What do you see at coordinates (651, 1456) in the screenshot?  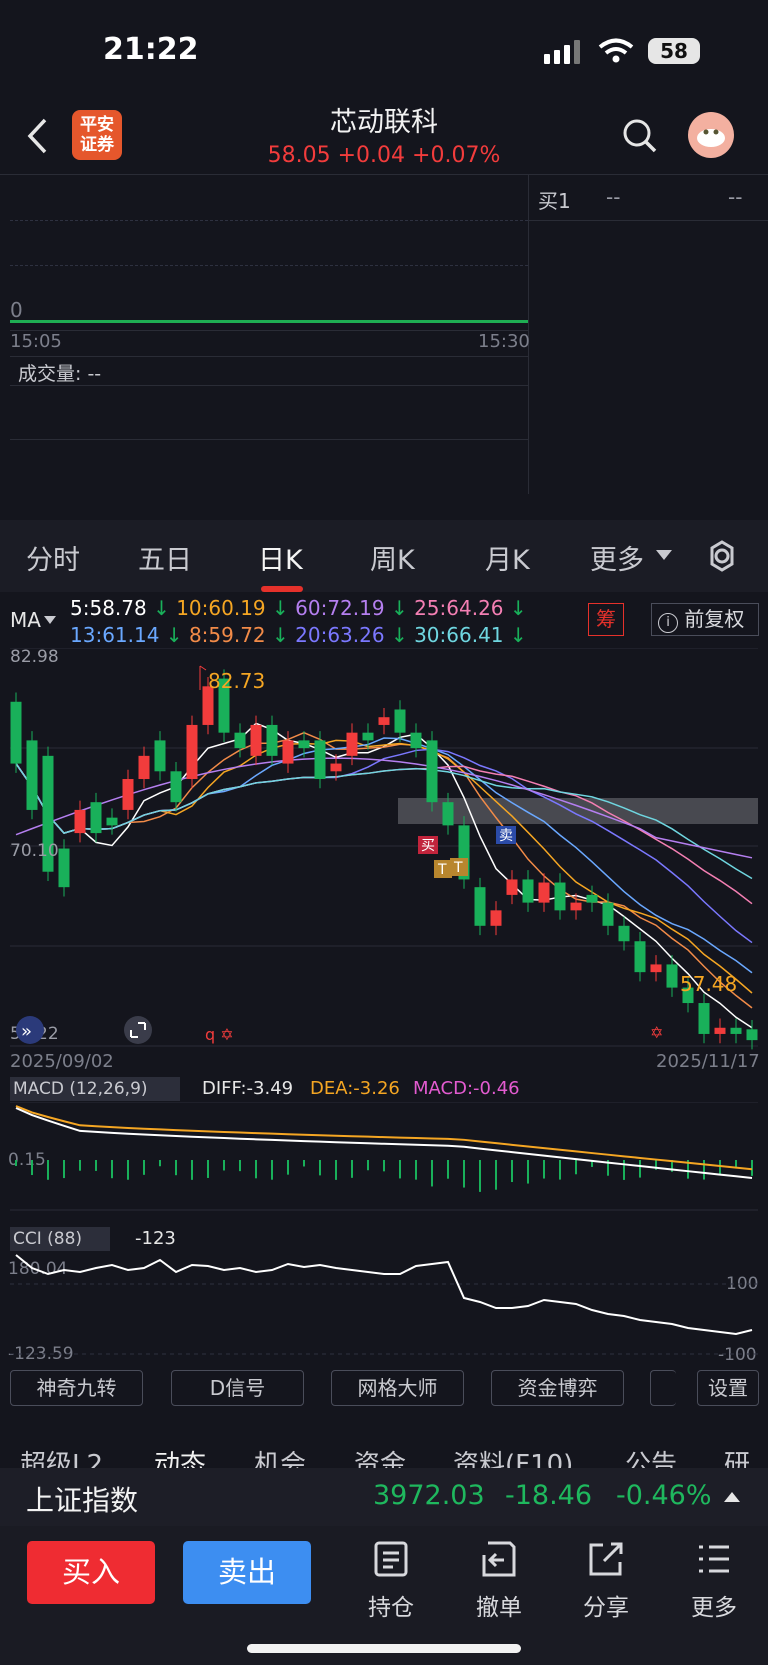 I see `subtab-announcements: 公告` at bounding box center [651, 1456].